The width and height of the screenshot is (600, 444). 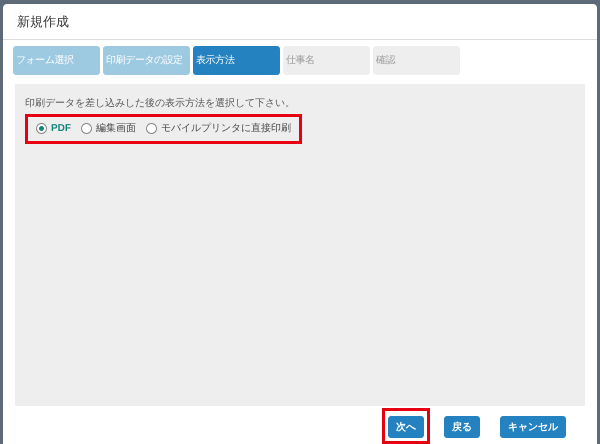 I want to click on step-tab: 確認, so click(x=416, y=60).